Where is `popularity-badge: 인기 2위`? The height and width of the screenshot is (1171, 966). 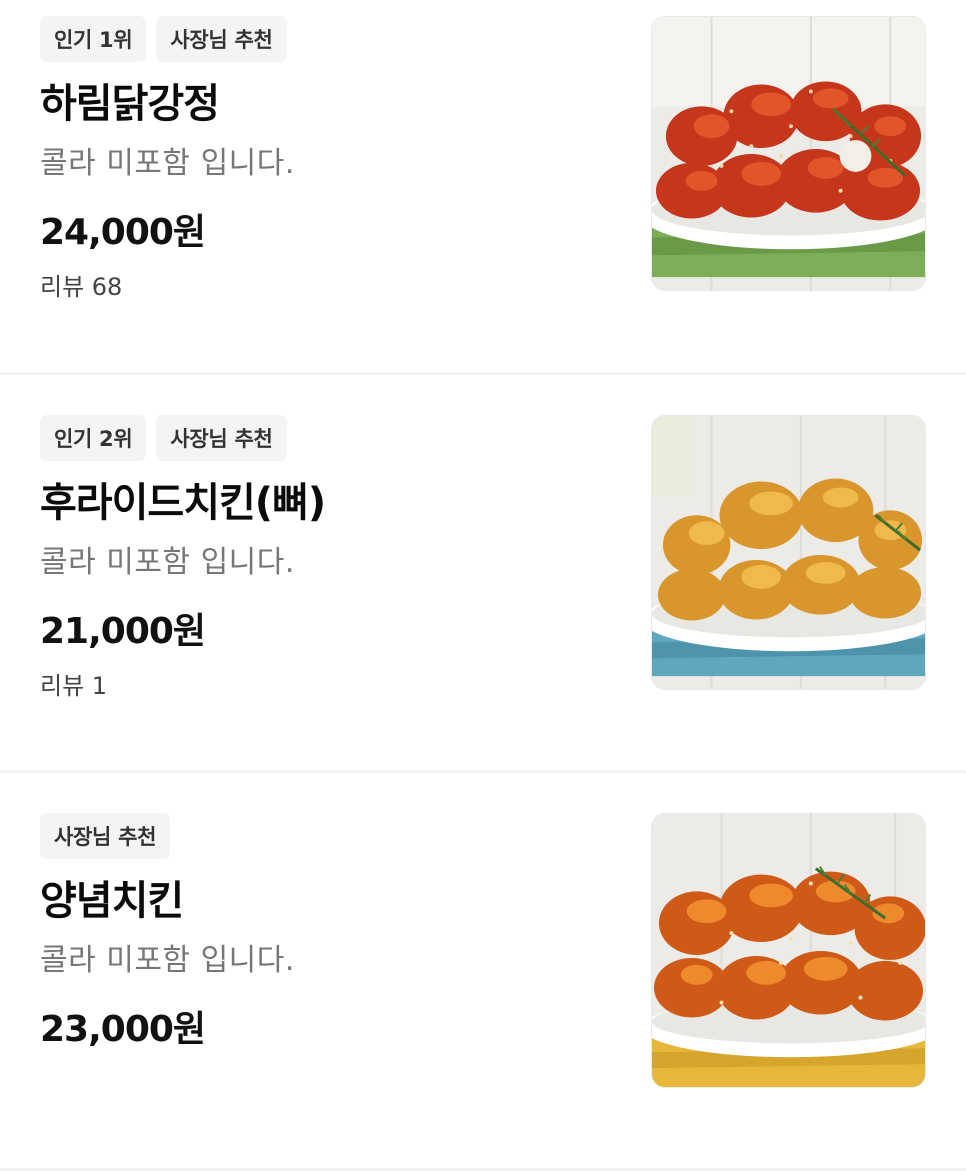 popularity-badge: 인기 2위 is located at coordinates (93, 438).